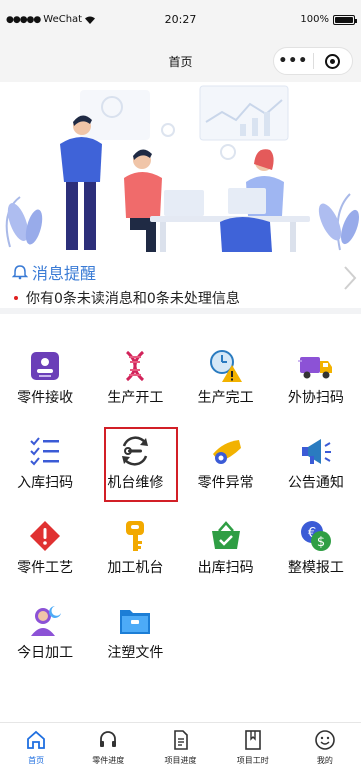  Describe the element at coordinates (225, 568) in the screenshot. I see `menu-item-label: 出库扫码` at that location.